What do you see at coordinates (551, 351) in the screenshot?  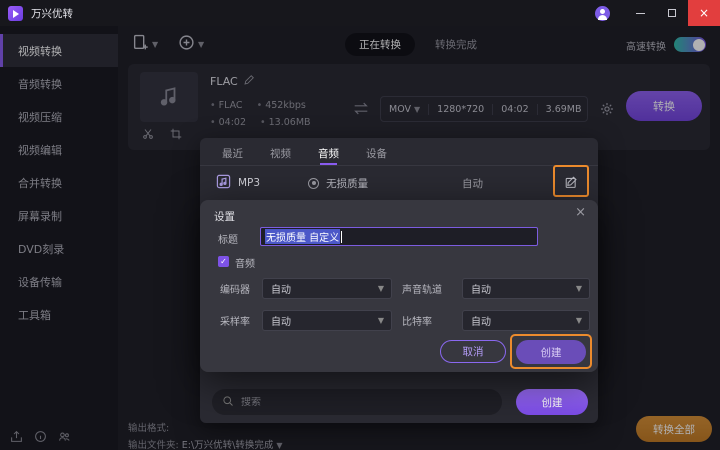 I see `highlight-create-button` at bounding box center [551, 351].